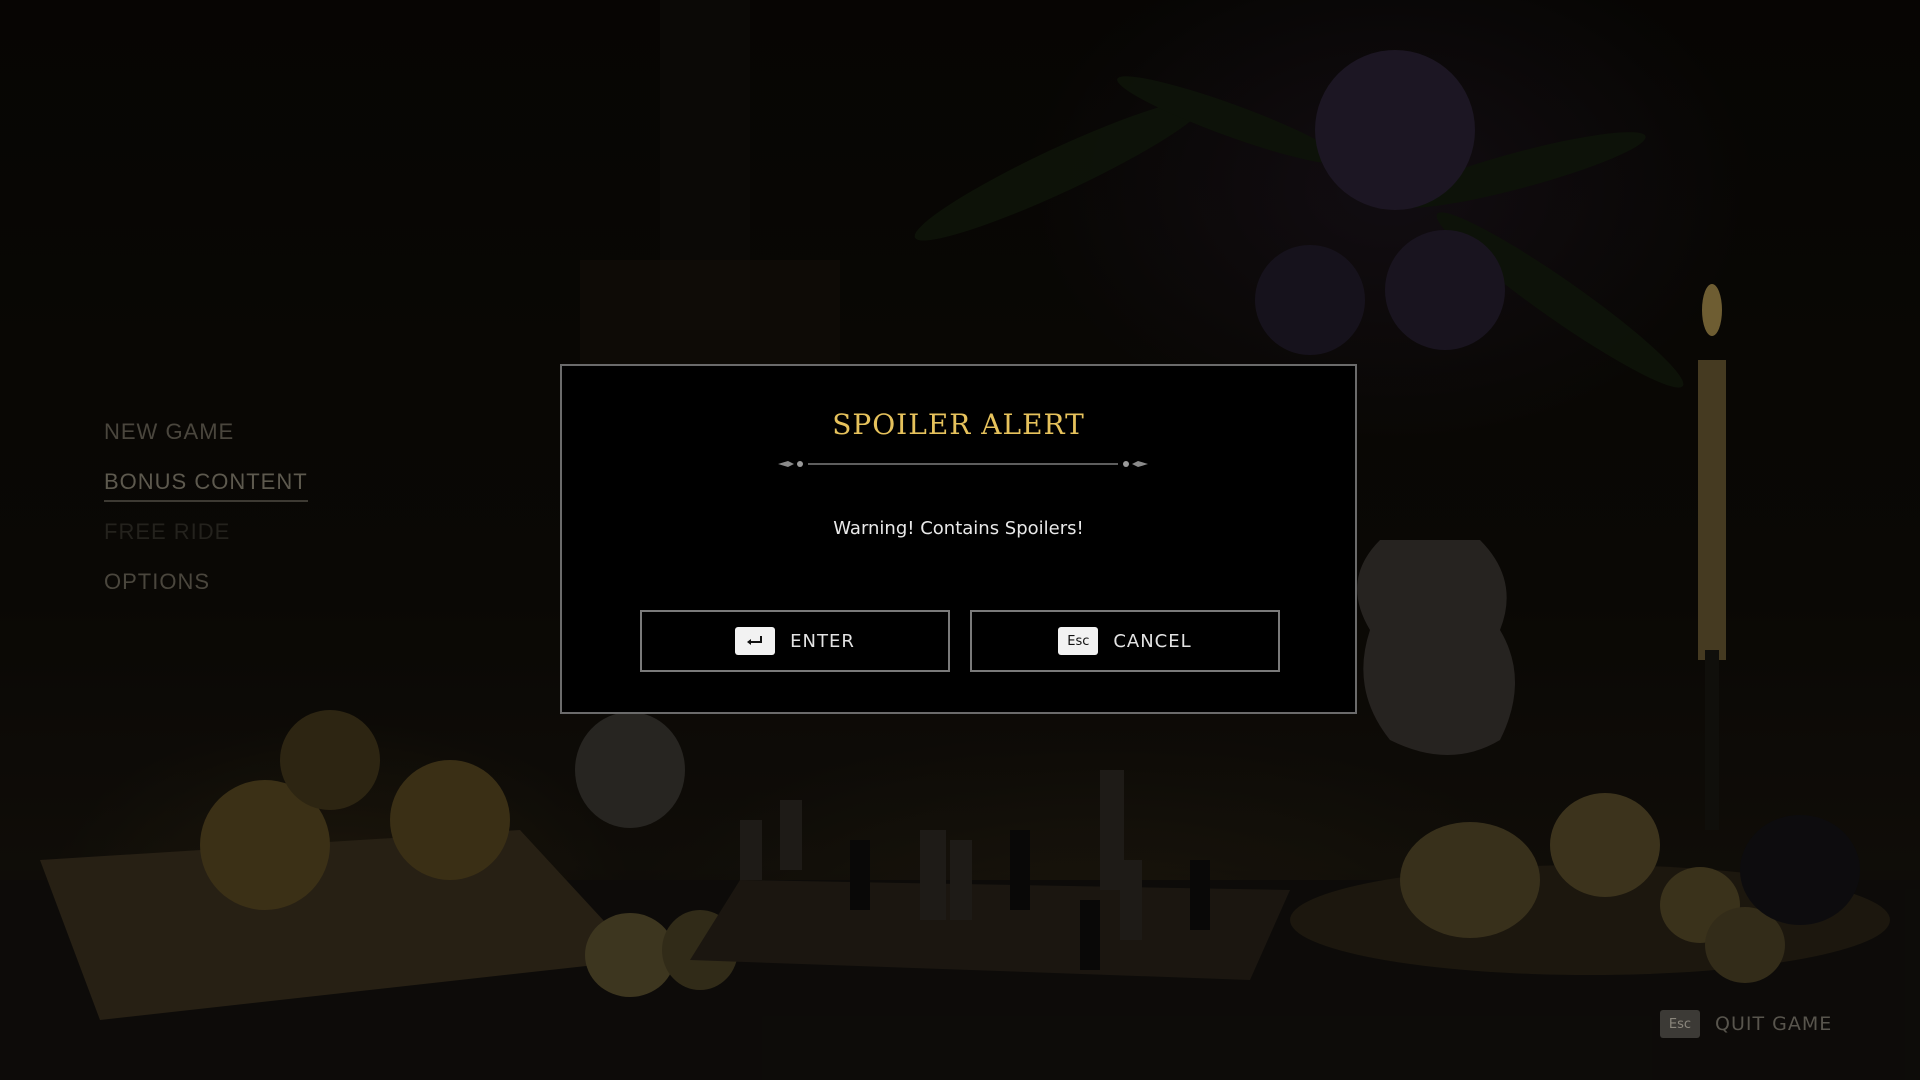 The height and width of the screenshot is (1080, 1920). What do you see at coordinates (755, 641) in the screenshot?
I see `enter-key-icon` at bounding box center [755, 641].